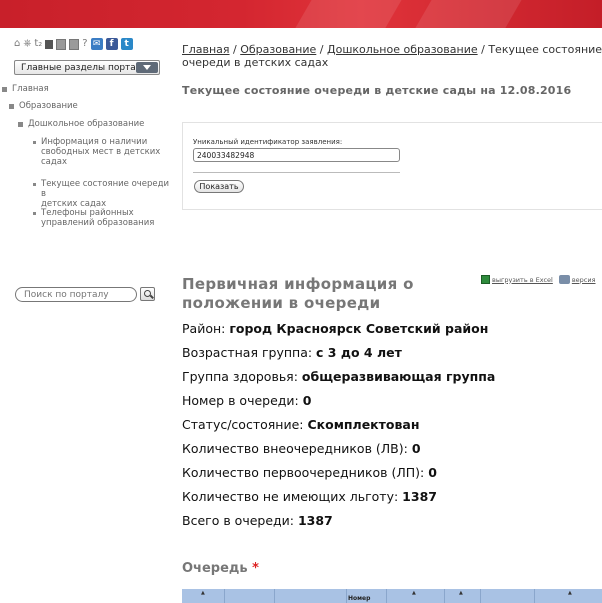 Image resolution: width=602 pixels, height=603 pixels. What do you see at coordinates (76, 294) in the screenshot?
I see `search-input` at bounding box center [76, 294].